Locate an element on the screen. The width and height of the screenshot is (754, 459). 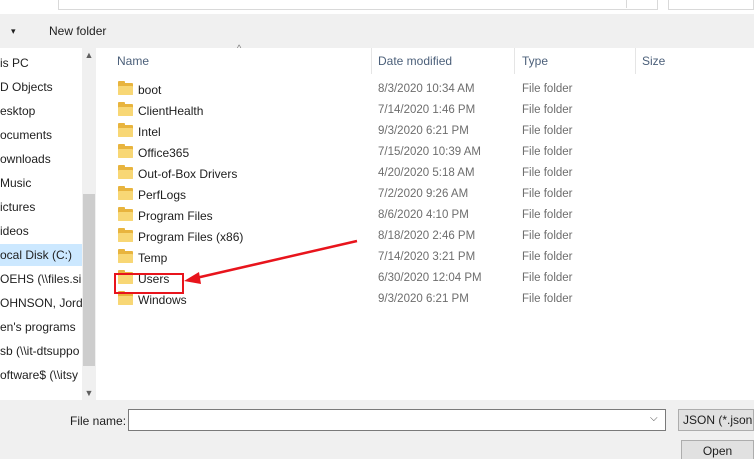
nav-item: esktop is located at coordinates (41, 111).